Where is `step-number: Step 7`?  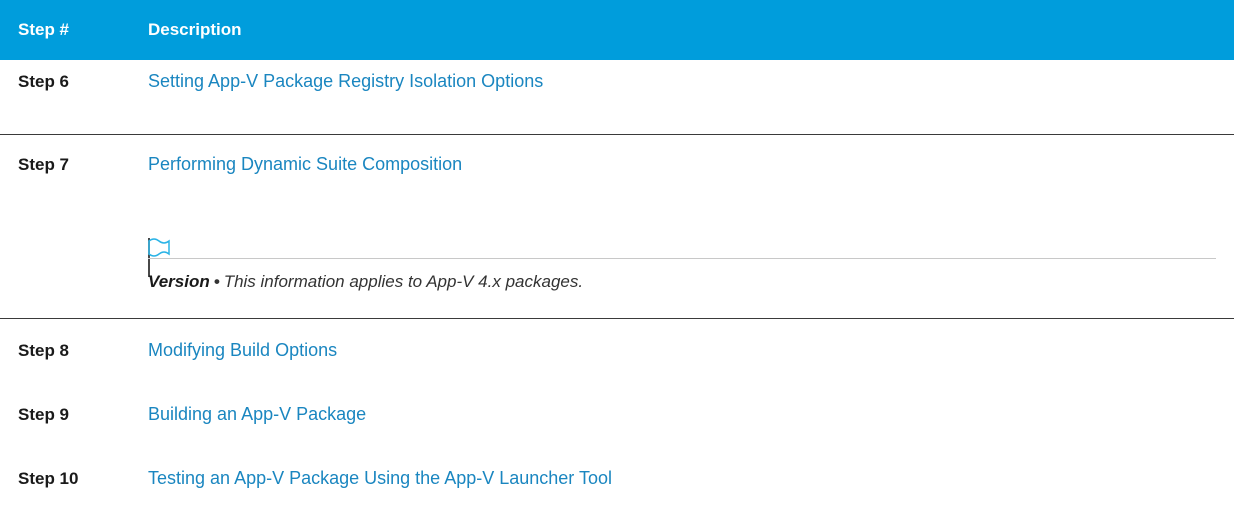
step-number: Step 7 is located at coordinates (44, 164).